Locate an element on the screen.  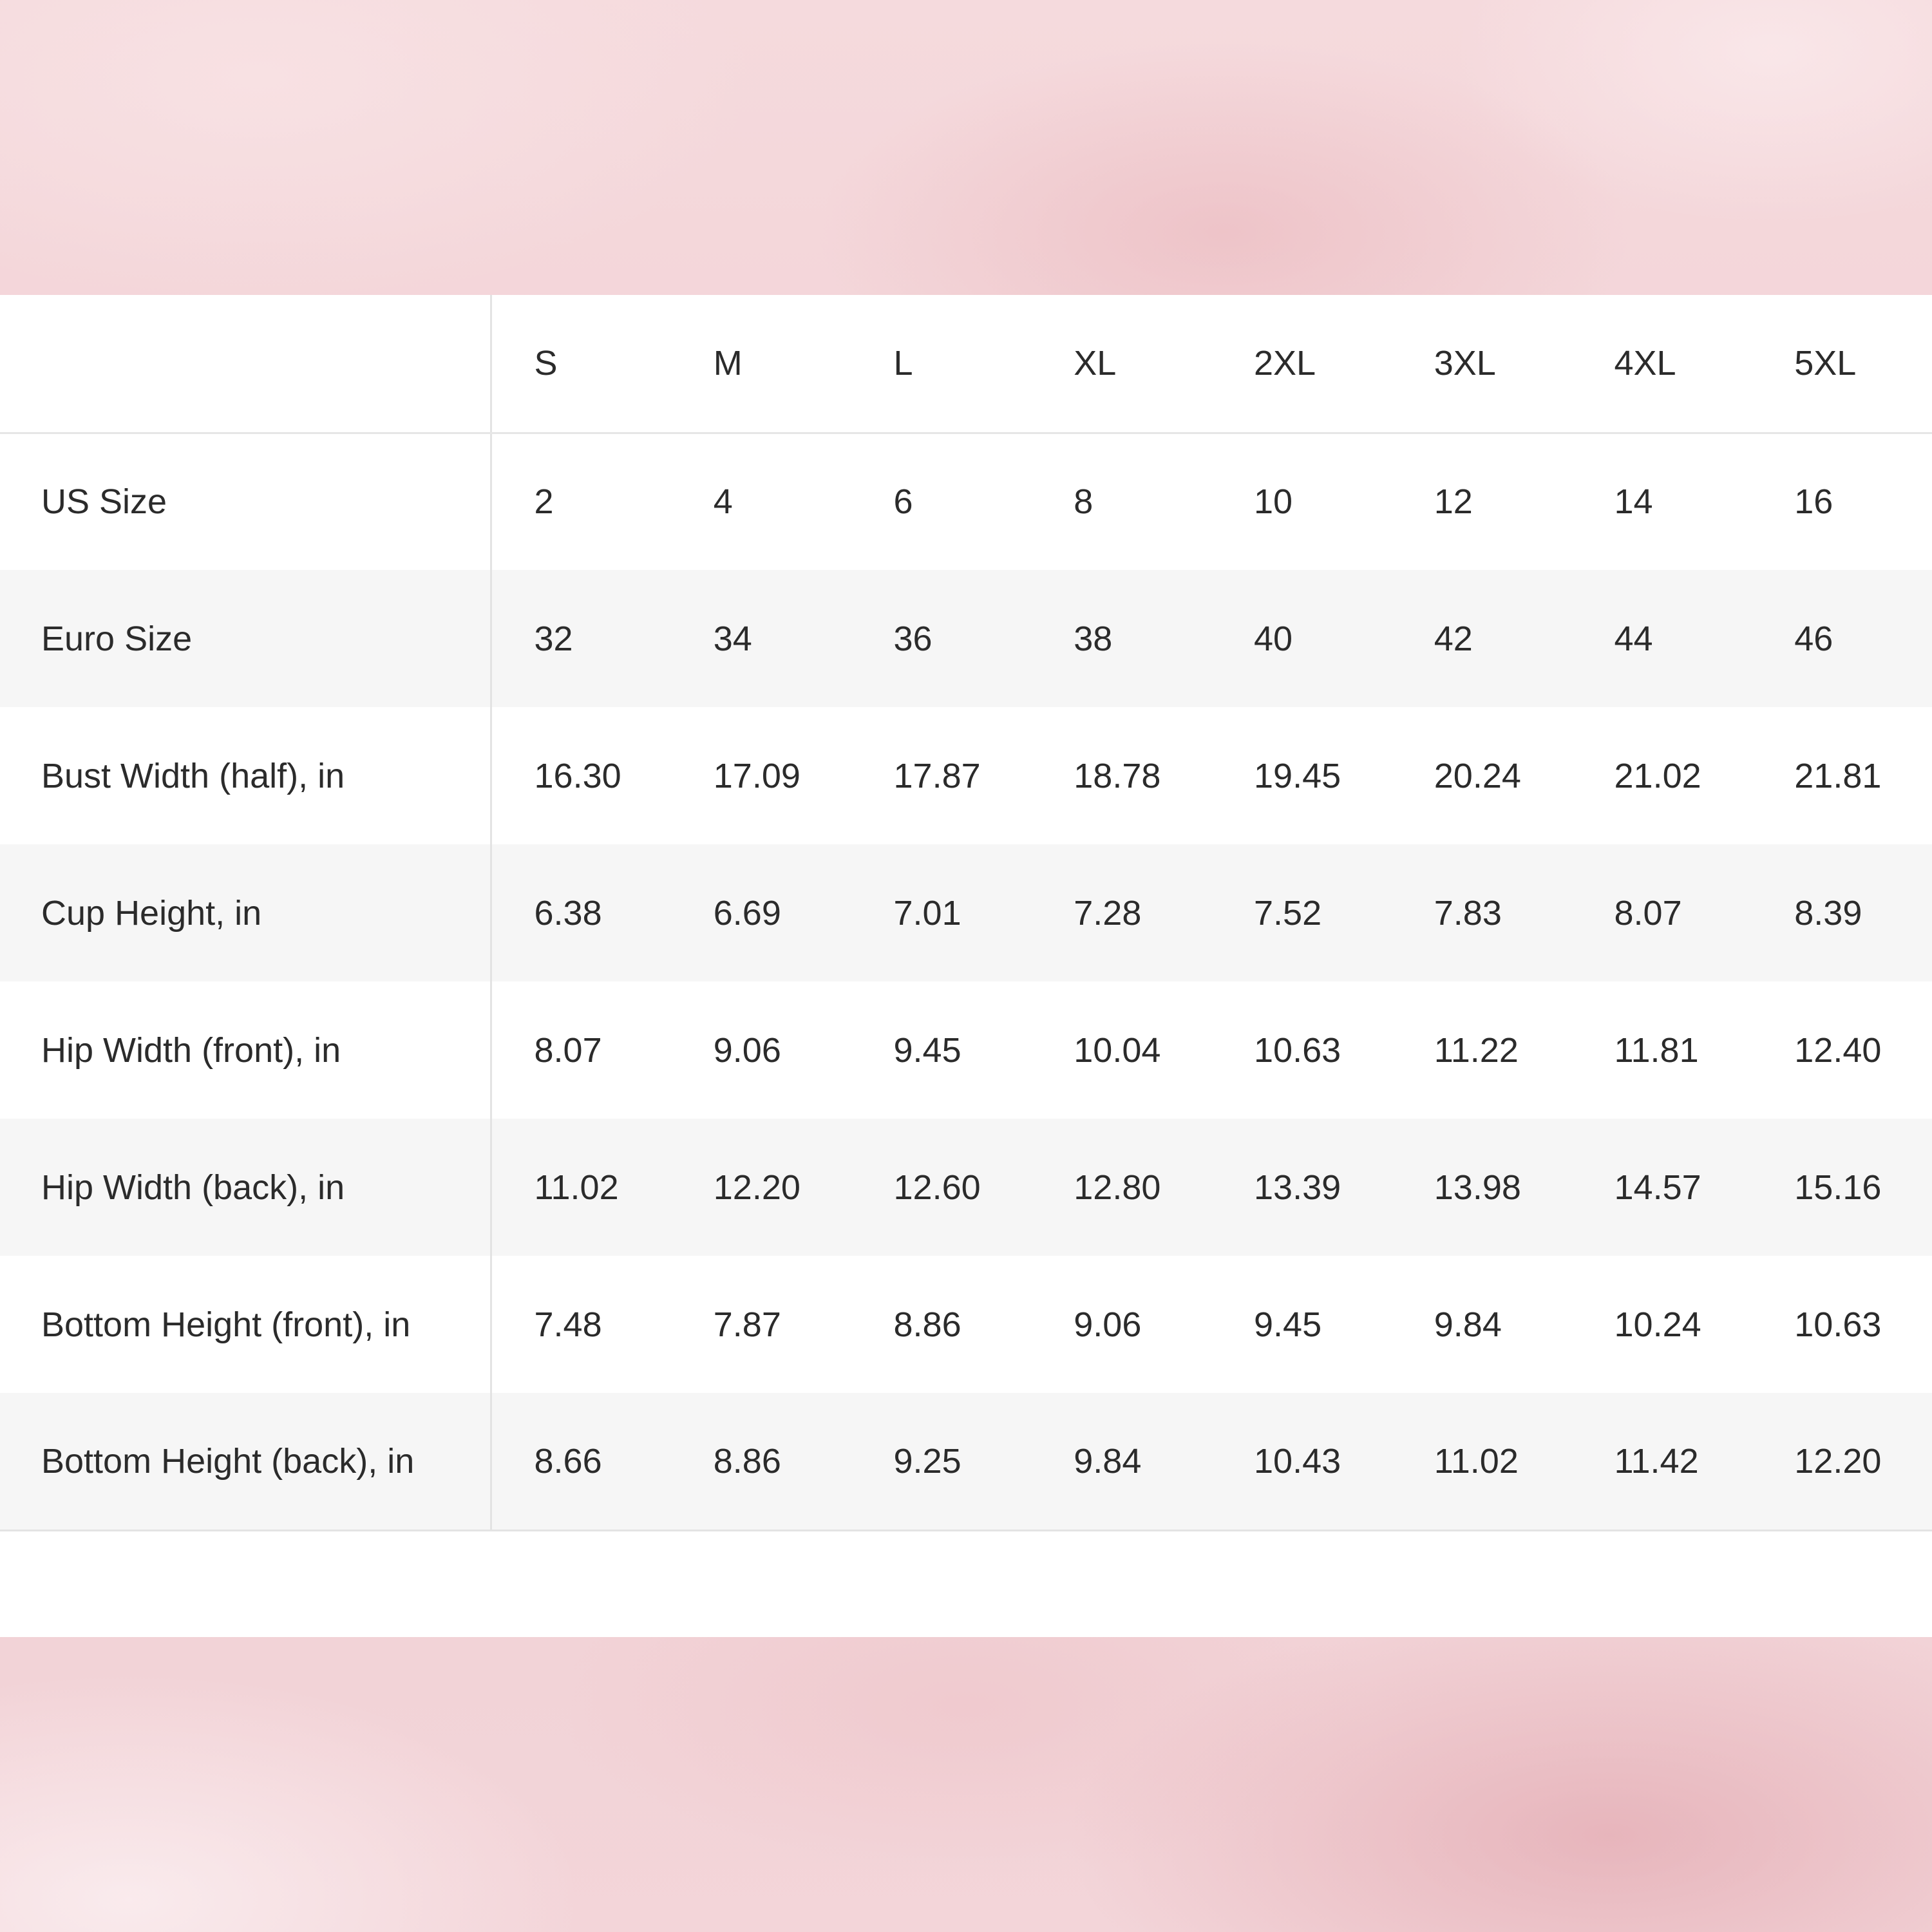
row-label: US Size is located at coordinates (246, 501).